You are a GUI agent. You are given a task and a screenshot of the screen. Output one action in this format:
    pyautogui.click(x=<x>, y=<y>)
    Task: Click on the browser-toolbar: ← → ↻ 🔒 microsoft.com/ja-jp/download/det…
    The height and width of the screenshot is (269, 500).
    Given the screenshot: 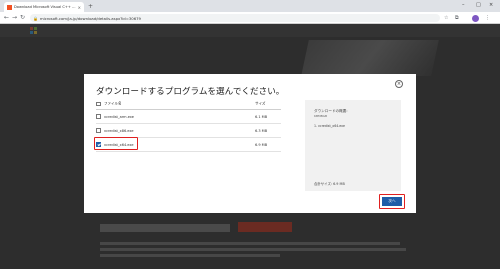 What is the action you would take?
    pyautogui.click(x=250, y=18)
    